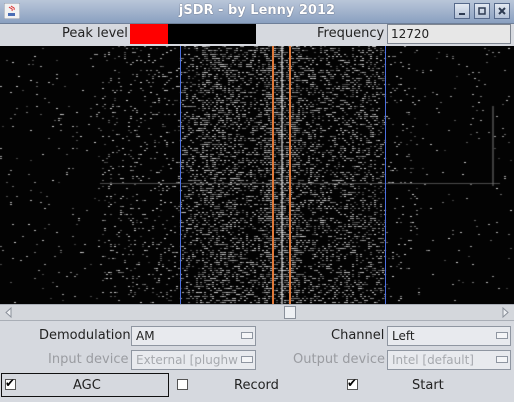 The height and width of the screenshot is (402, 514). Describe the element at coordinates (449, 336) in the screenshot. I see `channel-select: Left` at that location.